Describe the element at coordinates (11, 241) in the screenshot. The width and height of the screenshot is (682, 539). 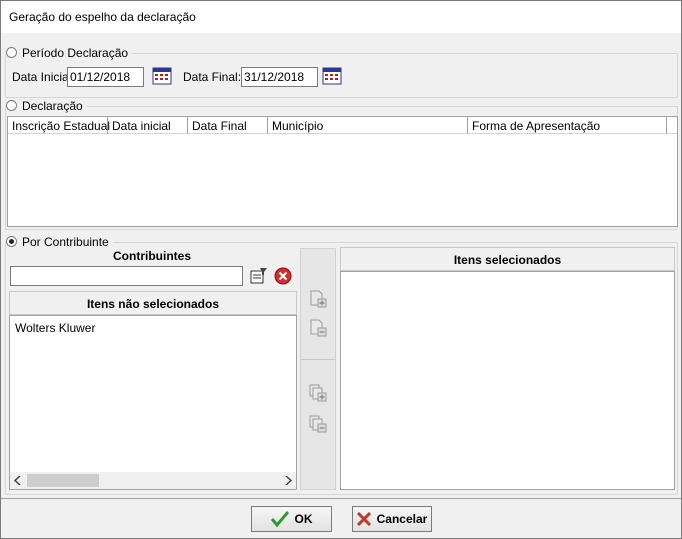
I see `contribuinte-radio` at that location.